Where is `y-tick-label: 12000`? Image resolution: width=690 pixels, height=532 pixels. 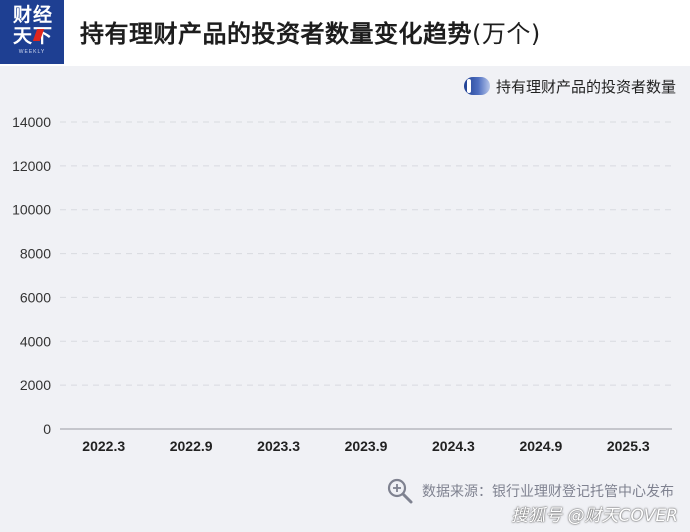 y-tick-label: 12000 is located at coordinates (31, 166).